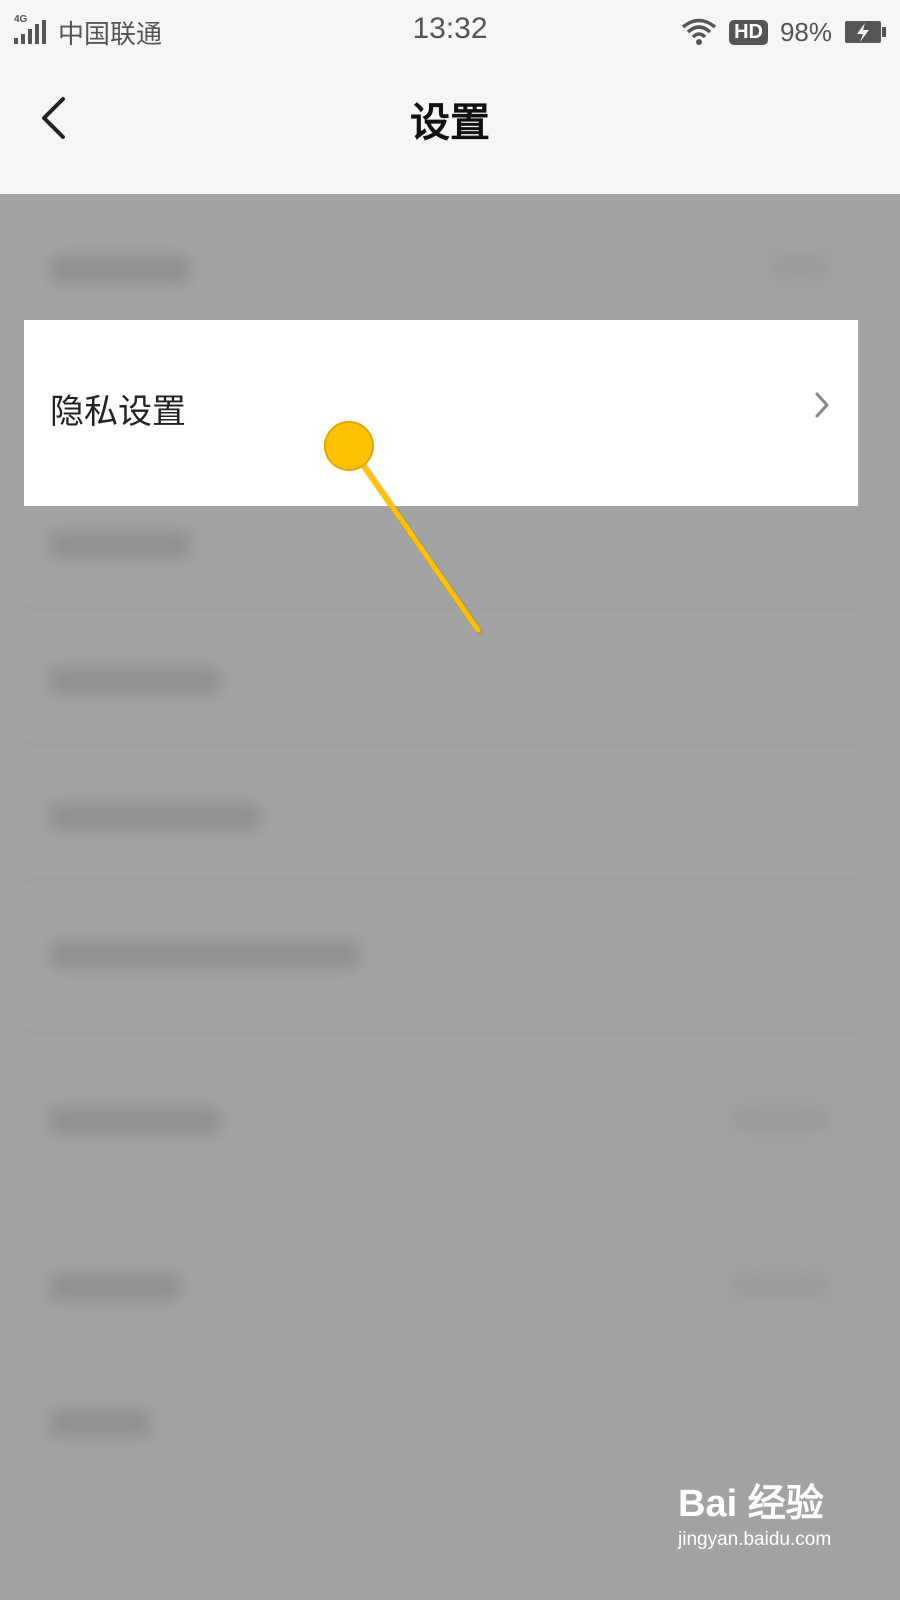 Image resolution: width=900 pixels, height=1600 pixels. What do you see at coordinates (699, 31) in the screenshot?
I see `wifi-icon` at bounding box center [699, 31].